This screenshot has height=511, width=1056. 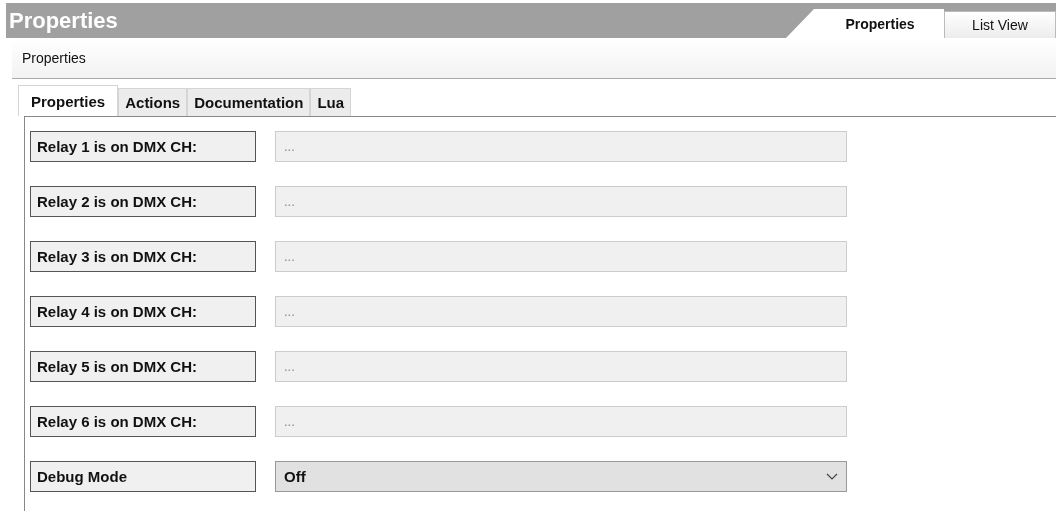 What do you see at coordinates (143, 201) in the screenshot?
I see `property-label: Relay 2 is on DMX CH:` at bounding box center [143, 201].